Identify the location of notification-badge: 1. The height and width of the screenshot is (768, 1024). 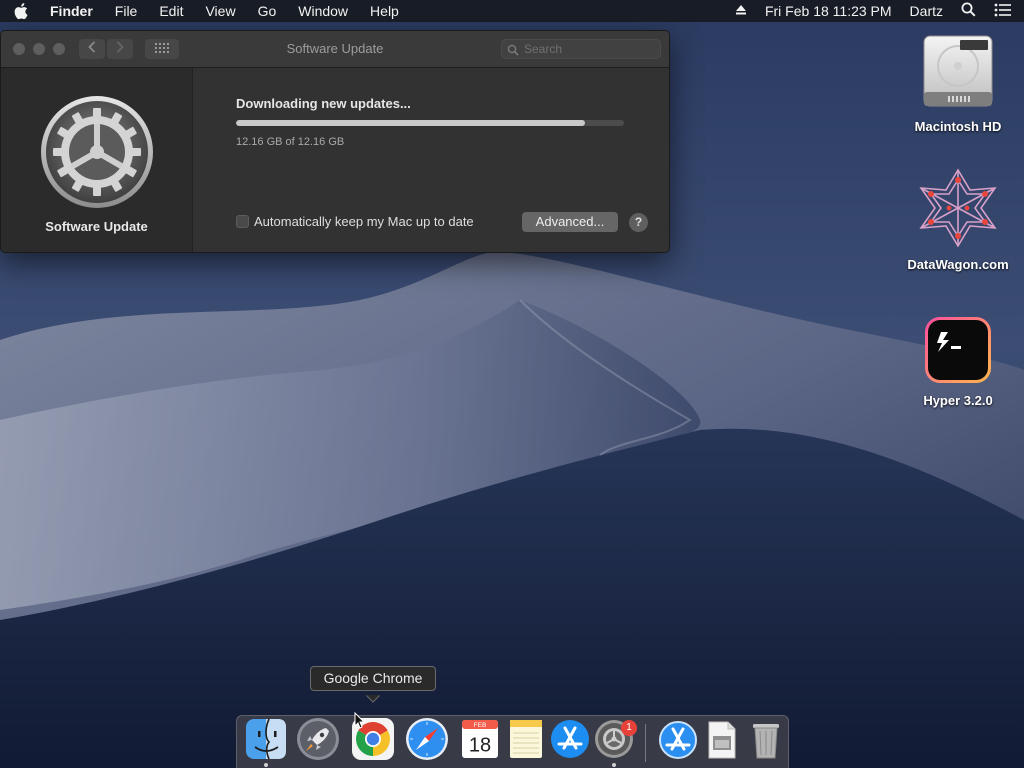
(629, 728).